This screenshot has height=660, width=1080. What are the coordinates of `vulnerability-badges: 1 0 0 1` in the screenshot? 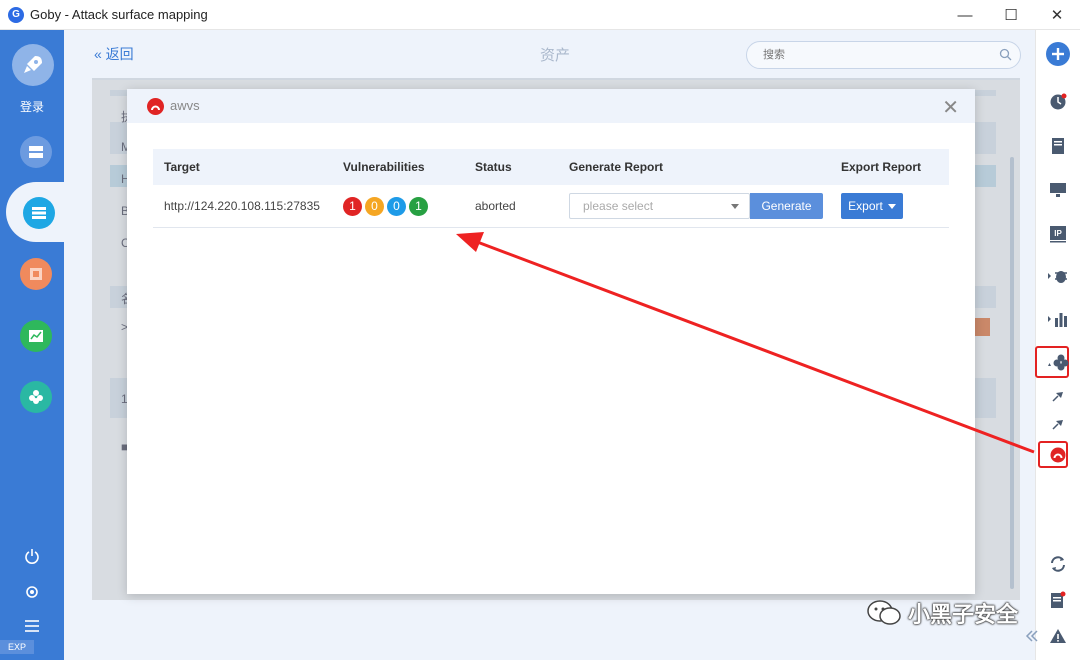 It's located at (409, 206).